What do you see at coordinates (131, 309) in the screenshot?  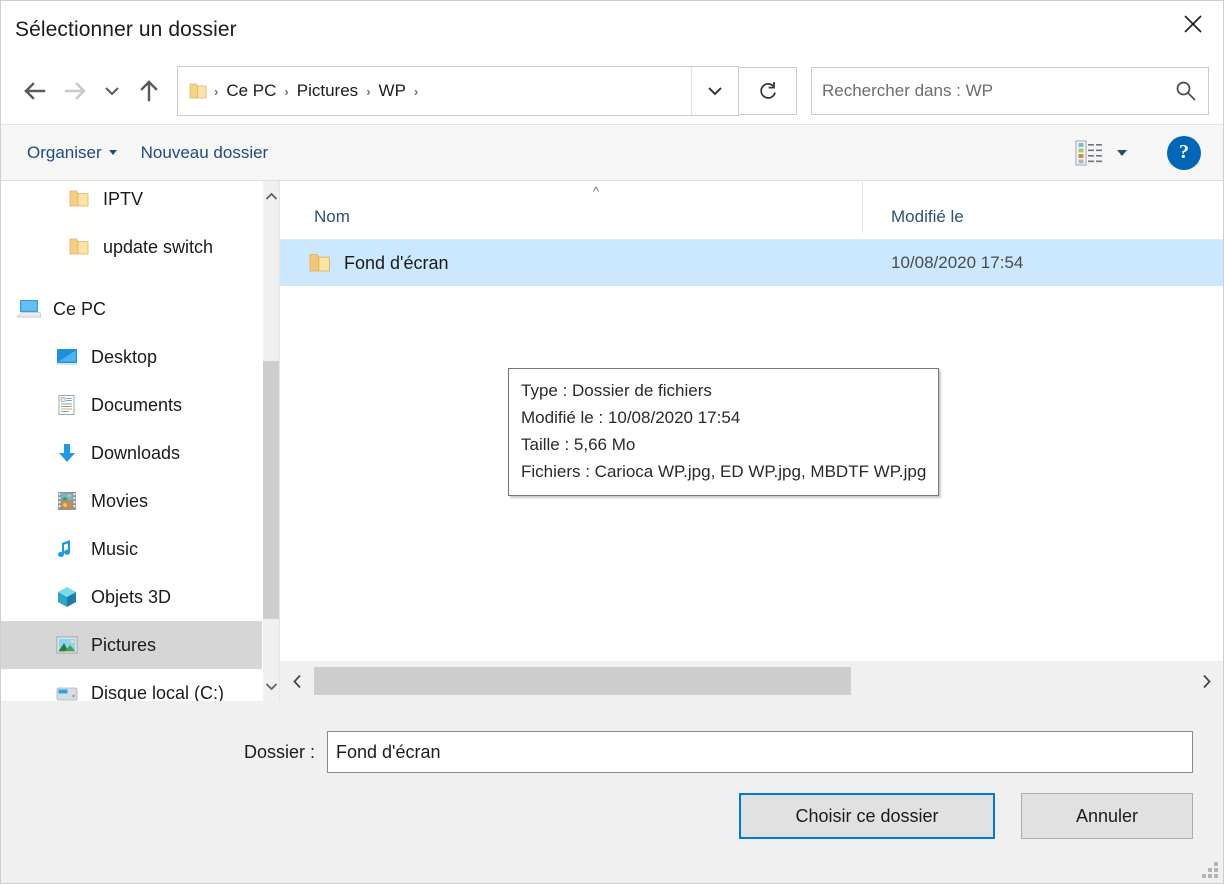 I see `sidebar-item-ce-pc: Ce PC` at bounding box center [131, 309].